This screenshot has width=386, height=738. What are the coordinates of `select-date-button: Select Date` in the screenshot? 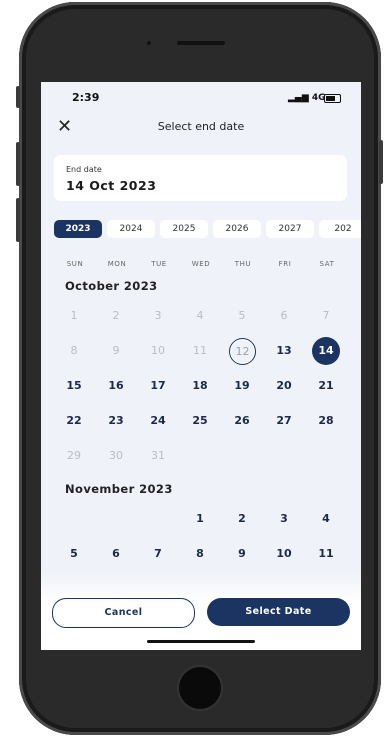 It's located at (278, 612).